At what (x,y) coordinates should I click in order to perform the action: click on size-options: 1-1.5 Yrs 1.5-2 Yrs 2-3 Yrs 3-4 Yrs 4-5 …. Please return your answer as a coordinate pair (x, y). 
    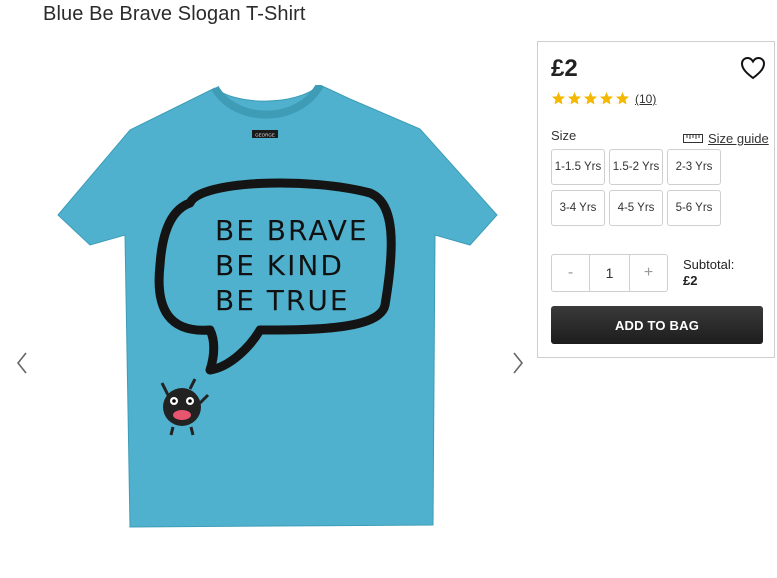
    Looking at the image, I should click on (638, 187).